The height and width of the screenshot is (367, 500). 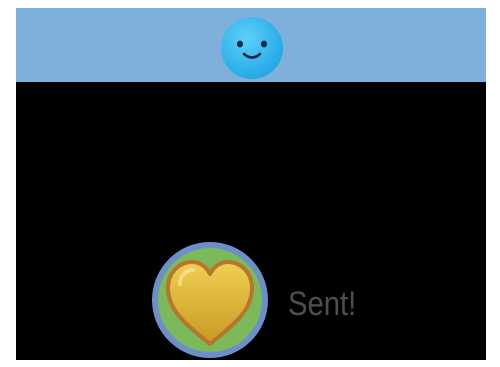 I want to click on yellow-heart-icon, so click(x=210, y=300).